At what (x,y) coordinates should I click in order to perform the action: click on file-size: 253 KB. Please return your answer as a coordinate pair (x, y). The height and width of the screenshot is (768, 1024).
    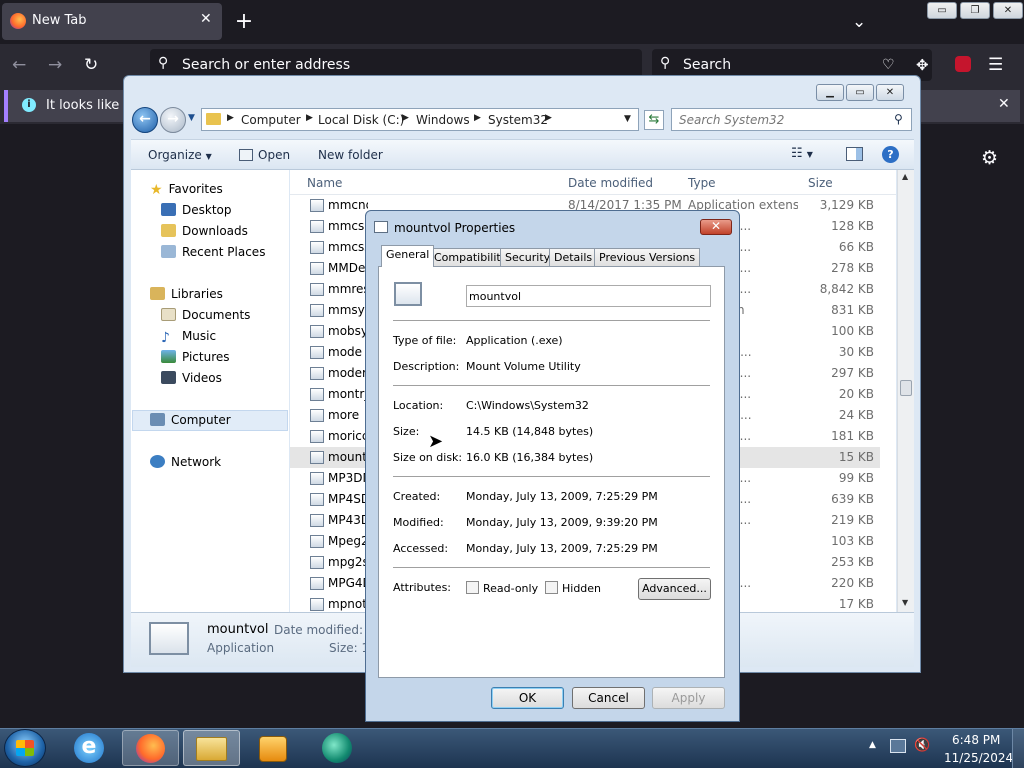
    Looking at the image, I should click on (852, 562).